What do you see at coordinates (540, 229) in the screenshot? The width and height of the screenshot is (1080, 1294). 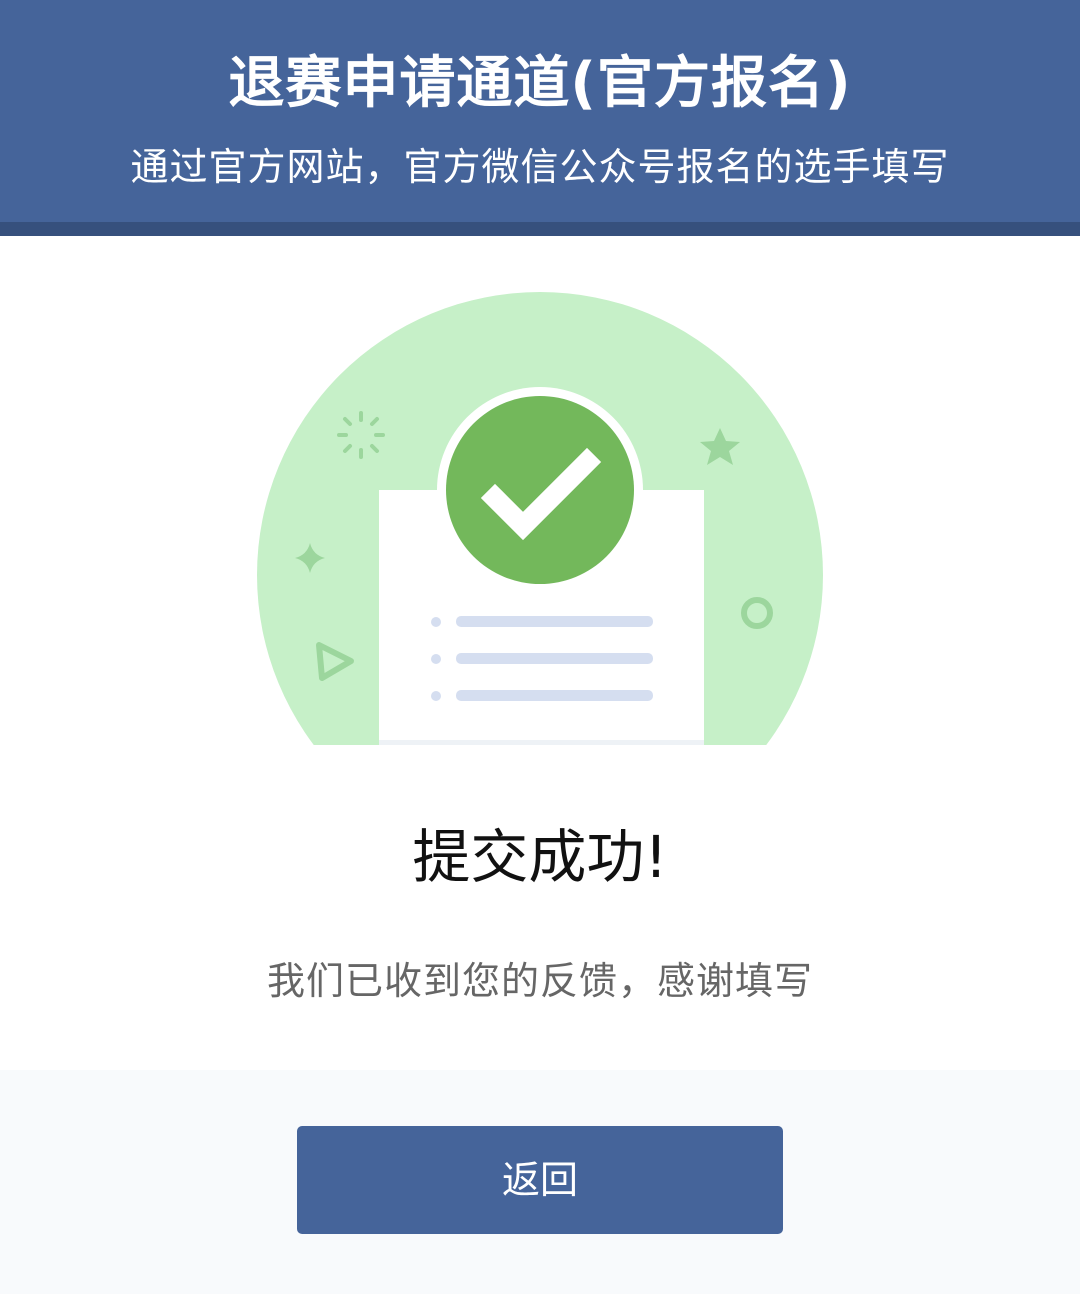 I see `header-divider` at bounding box center [540, 229].